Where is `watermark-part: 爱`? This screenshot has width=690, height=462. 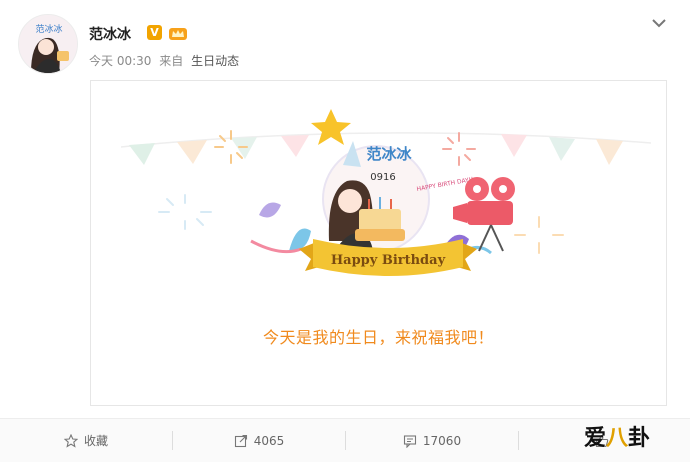
watermark-part: 爱 is located at coordinates (595, 438).